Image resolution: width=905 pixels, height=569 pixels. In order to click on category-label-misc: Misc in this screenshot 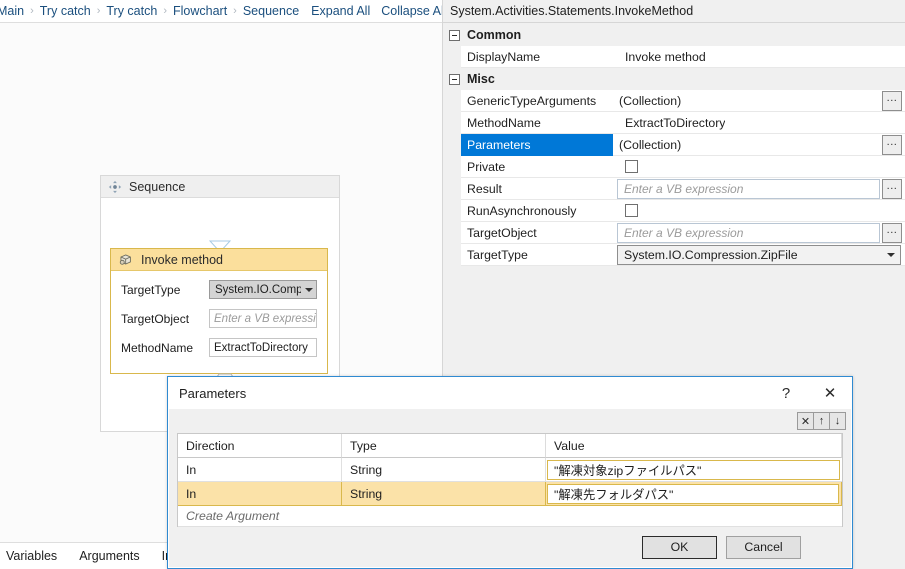, I will do `click(481, 79)`.